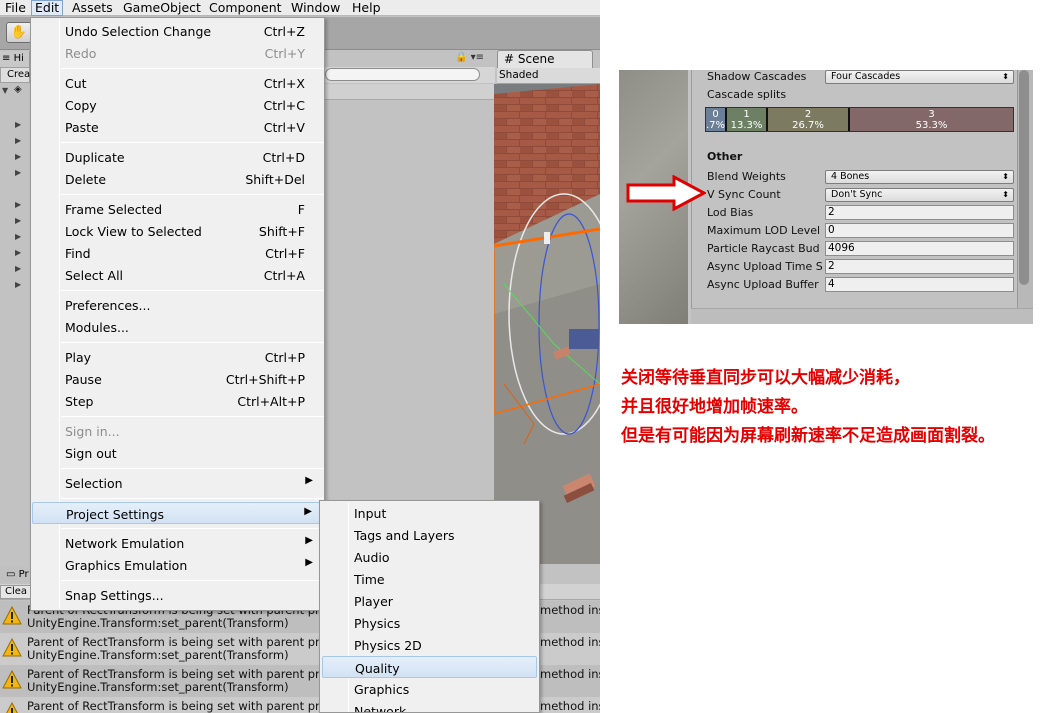  I want to click on menu-file: File, so click(15, 8).